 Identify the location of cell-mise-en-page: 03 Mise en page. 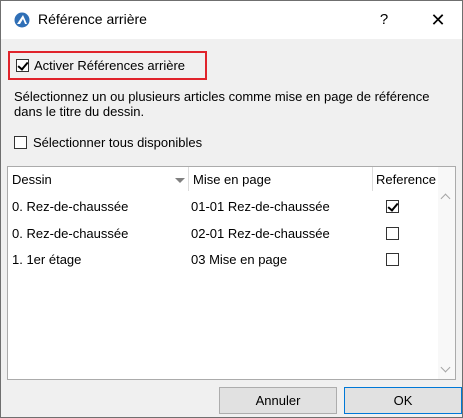
(239, 259).